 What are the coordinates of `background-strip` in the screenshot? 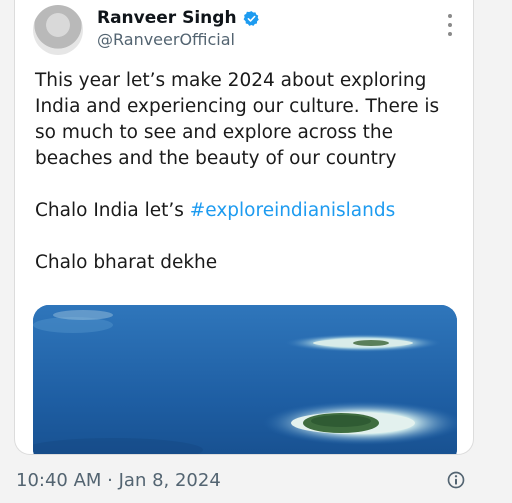 It's located at (493, 251).